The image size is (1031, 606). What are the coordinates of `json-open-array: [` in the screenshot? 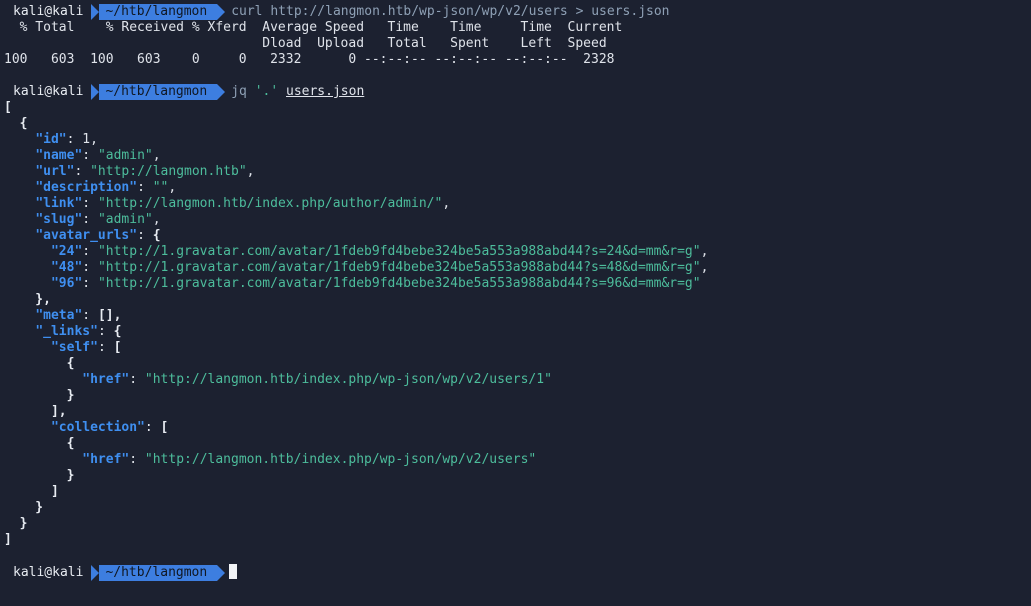 It's located at (8, 107).